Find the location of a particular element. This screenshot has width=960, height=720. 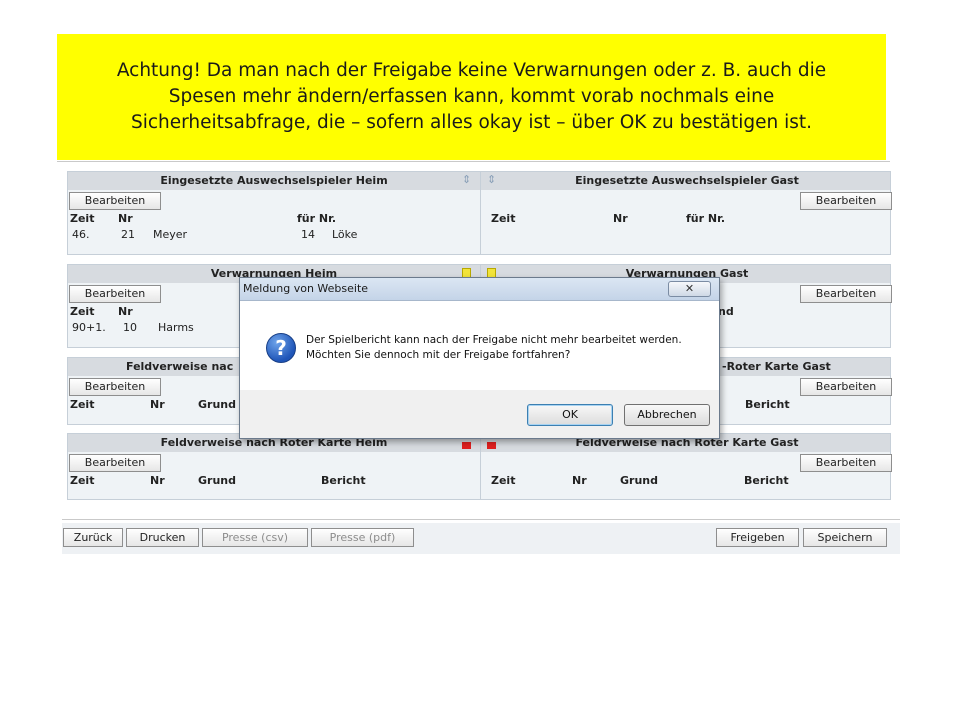

back-button: Zurück is located at coordinates (93, 537).